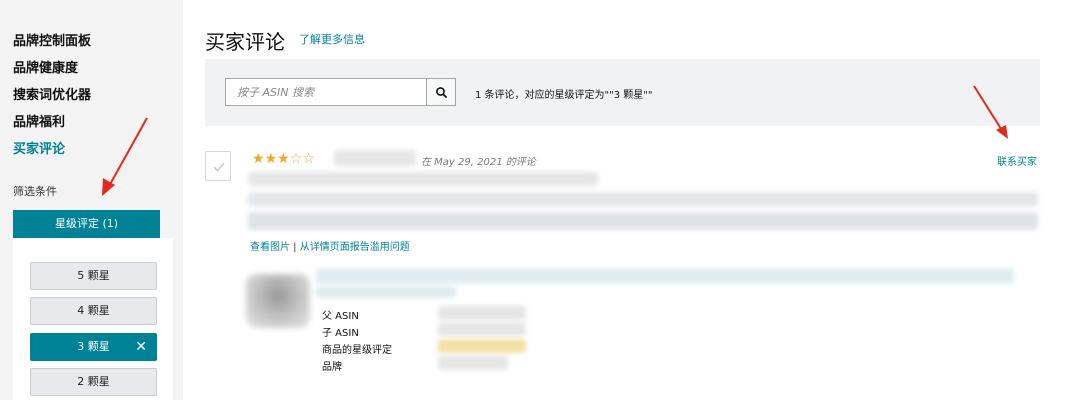 This screenshot has width=1079, height=400. I want to click on star-filter-label: 5 颗星, so click(93, 275).